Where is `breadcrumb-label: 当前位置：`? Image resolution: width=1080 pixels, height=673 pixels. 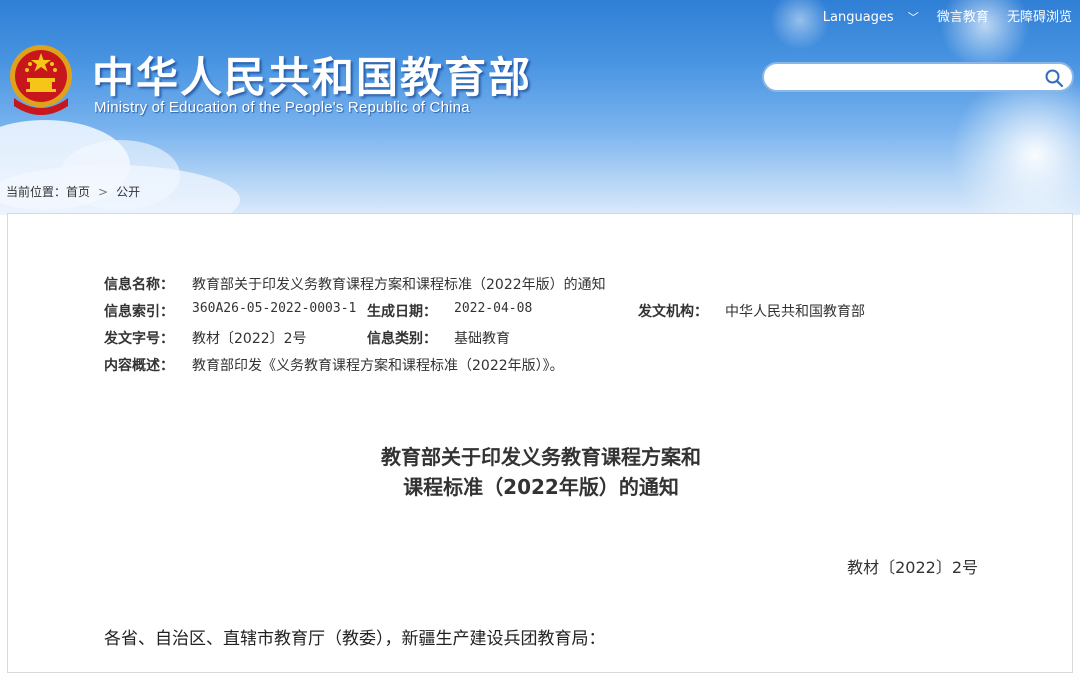
breadcrumb-label: 当前位置： is located at coordinates (36, 192).